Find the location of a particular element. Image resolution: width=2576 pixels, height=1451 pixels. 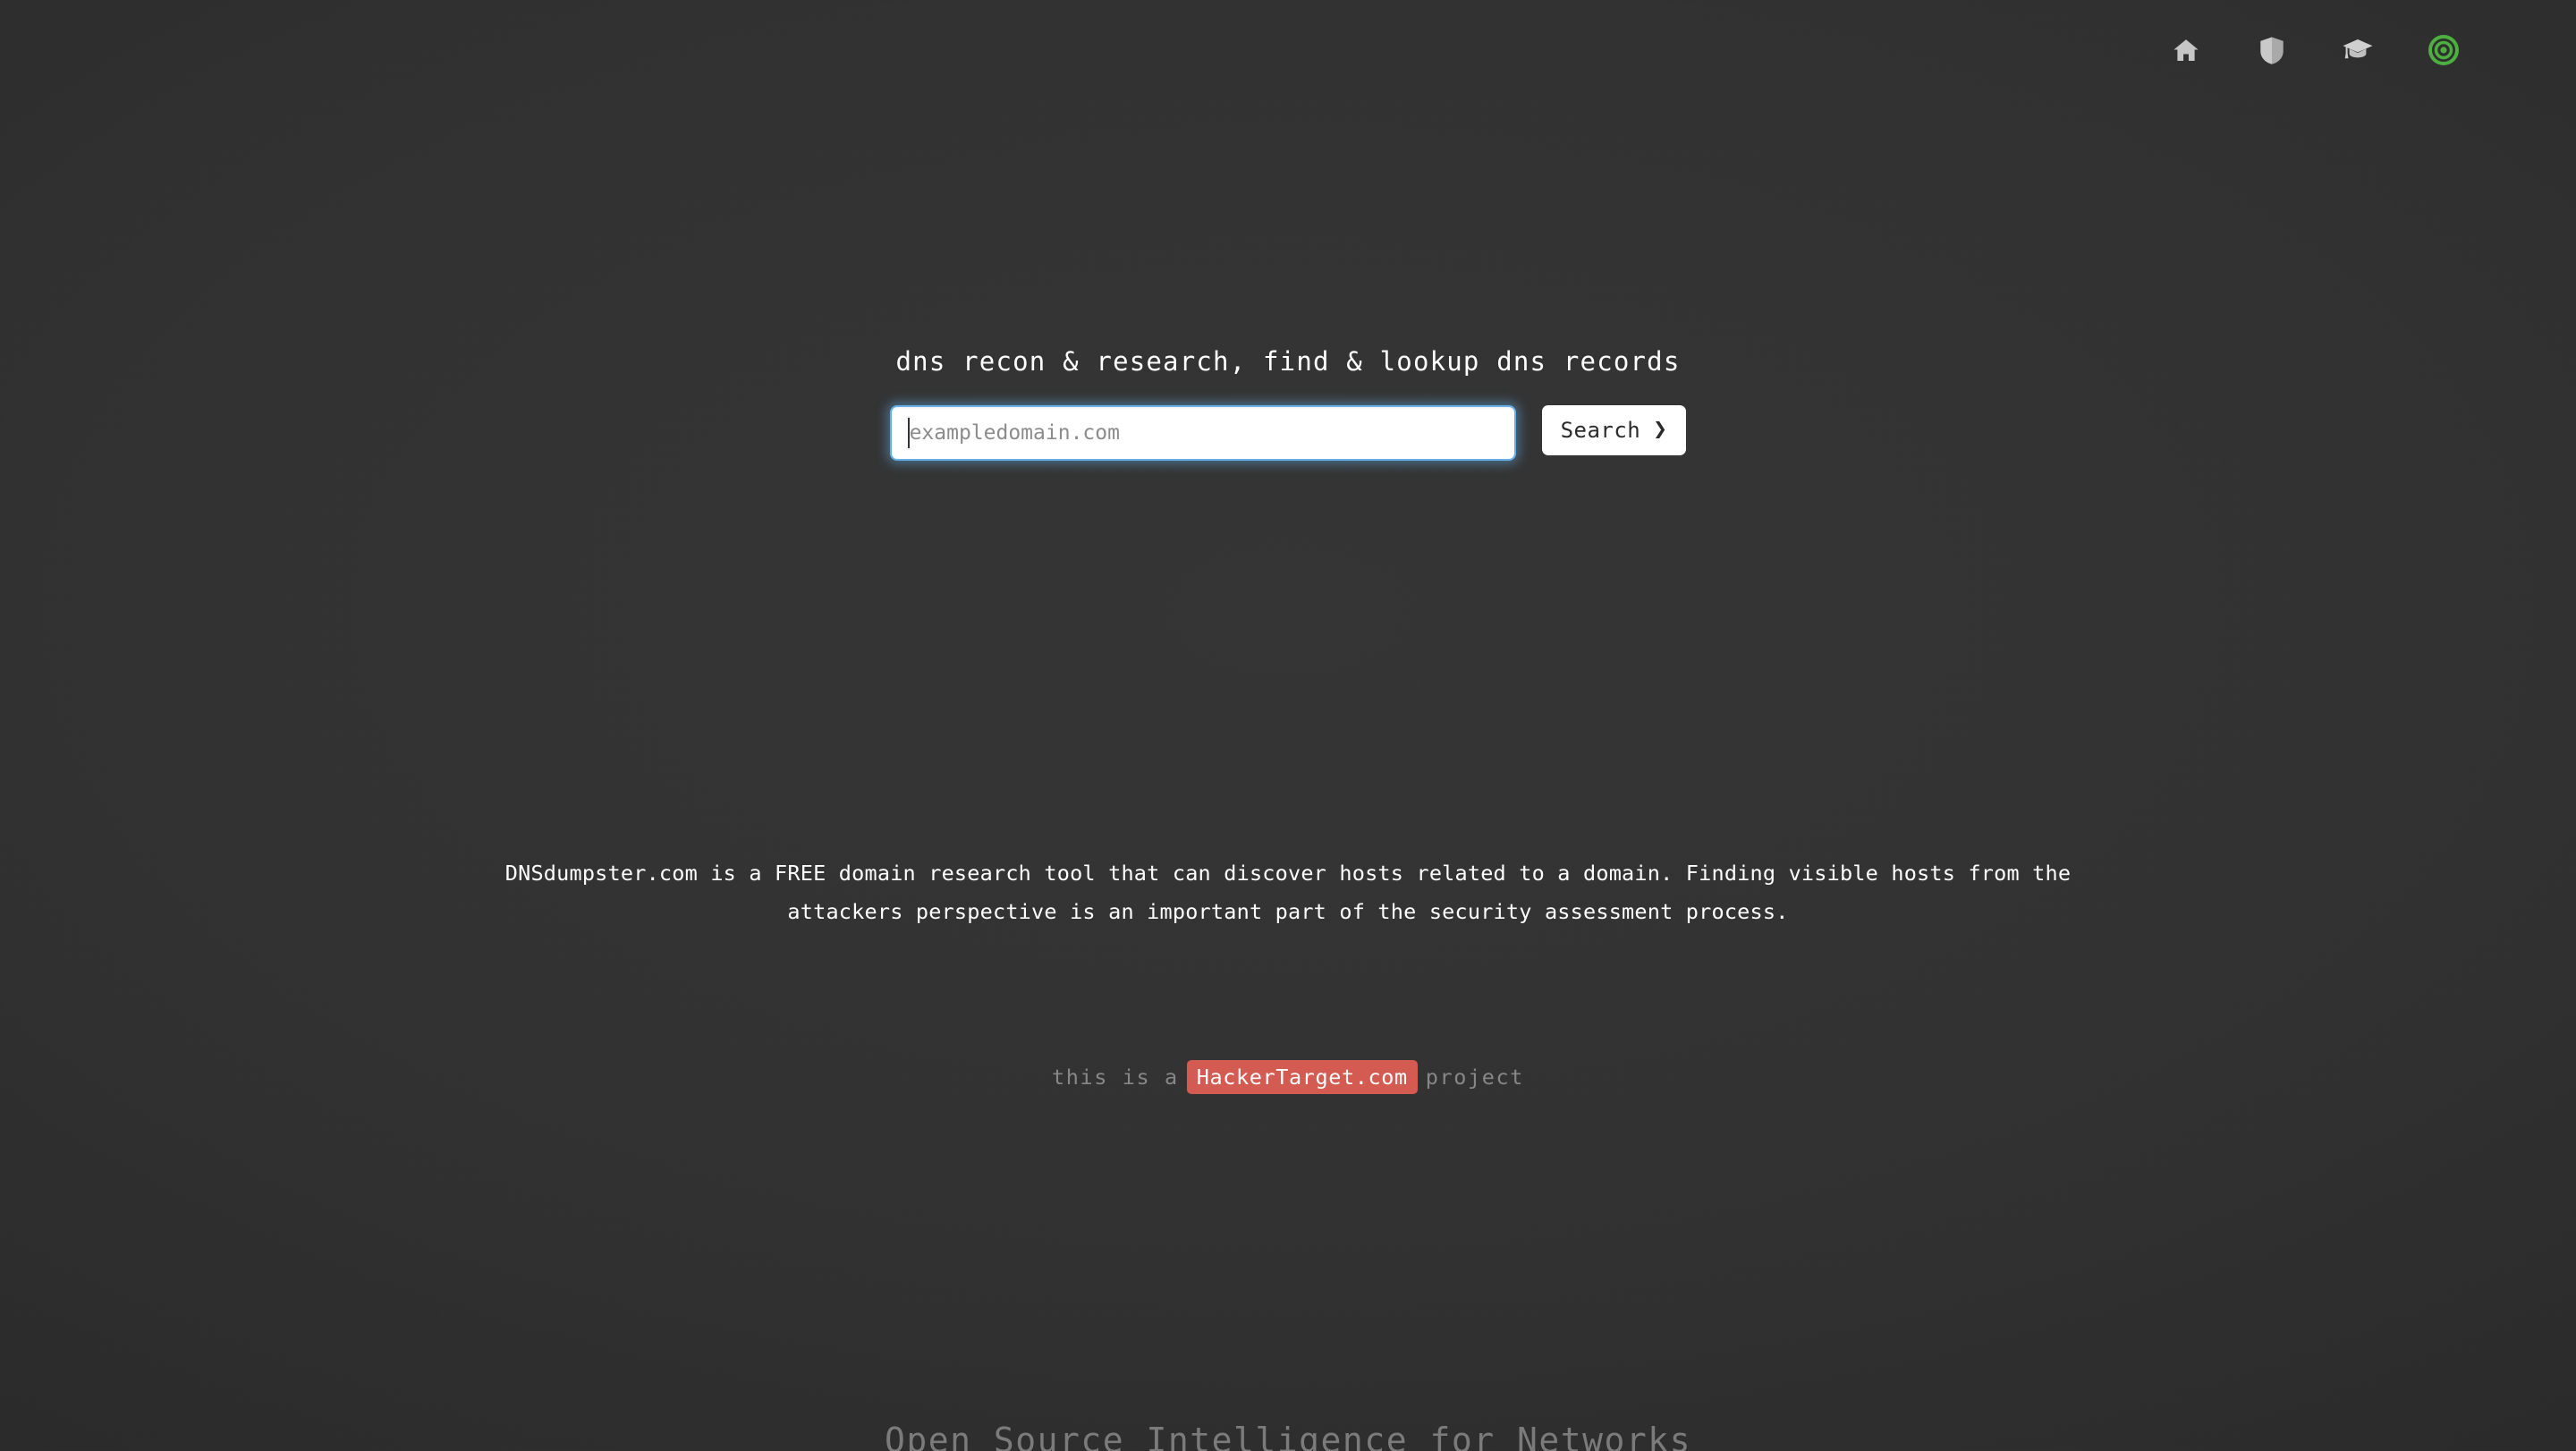

project-credit-prefix: this is a is located at coordinates (1115, 1078).